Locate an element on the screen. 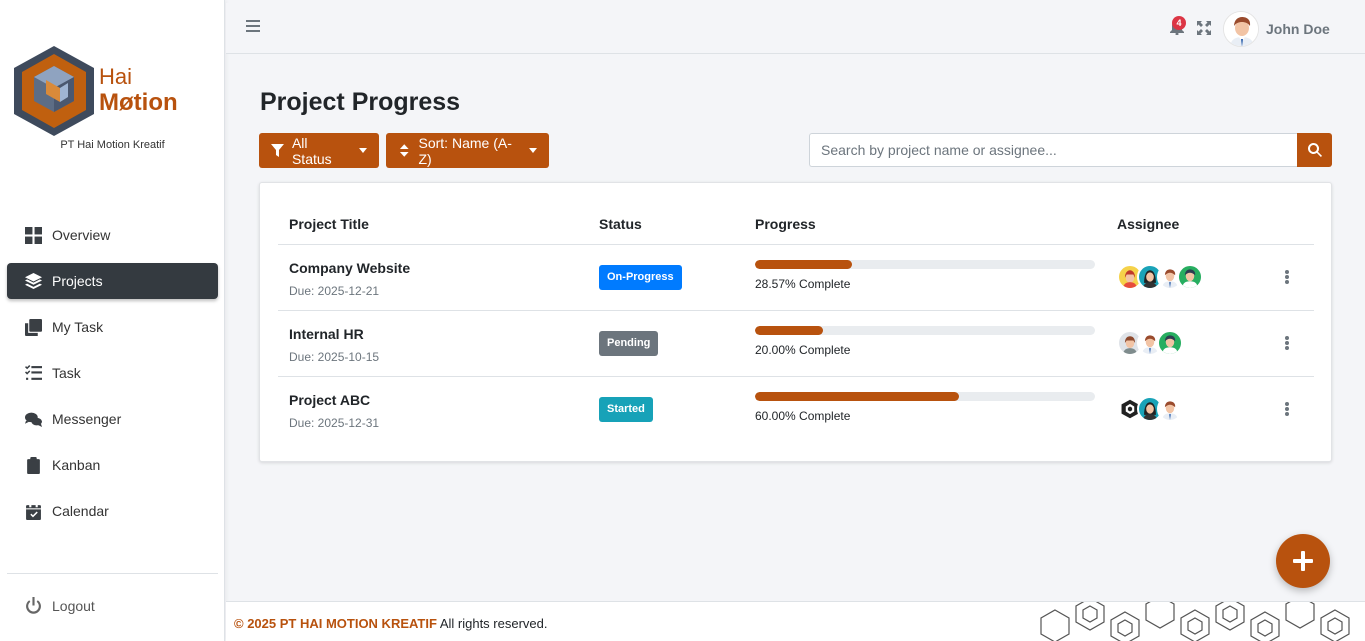 Image resolution: width=1365 pixels, height=641 pixels. status-badge: Pending is located at coordinates (629, 343).